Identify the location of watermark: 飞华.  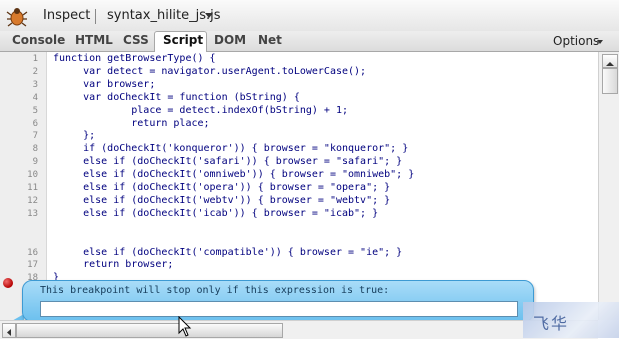
(571, 320).